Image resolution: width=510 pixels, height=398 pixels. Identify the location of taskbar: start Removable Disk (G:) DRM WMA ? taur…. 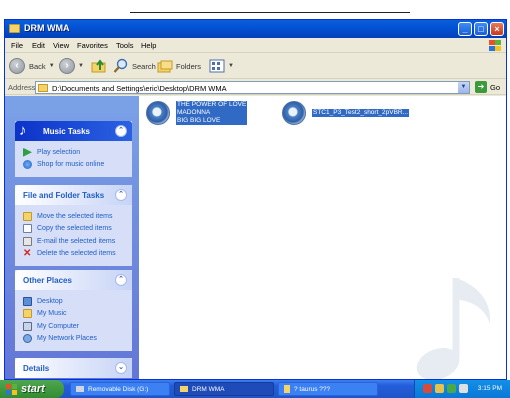
(255, 389).